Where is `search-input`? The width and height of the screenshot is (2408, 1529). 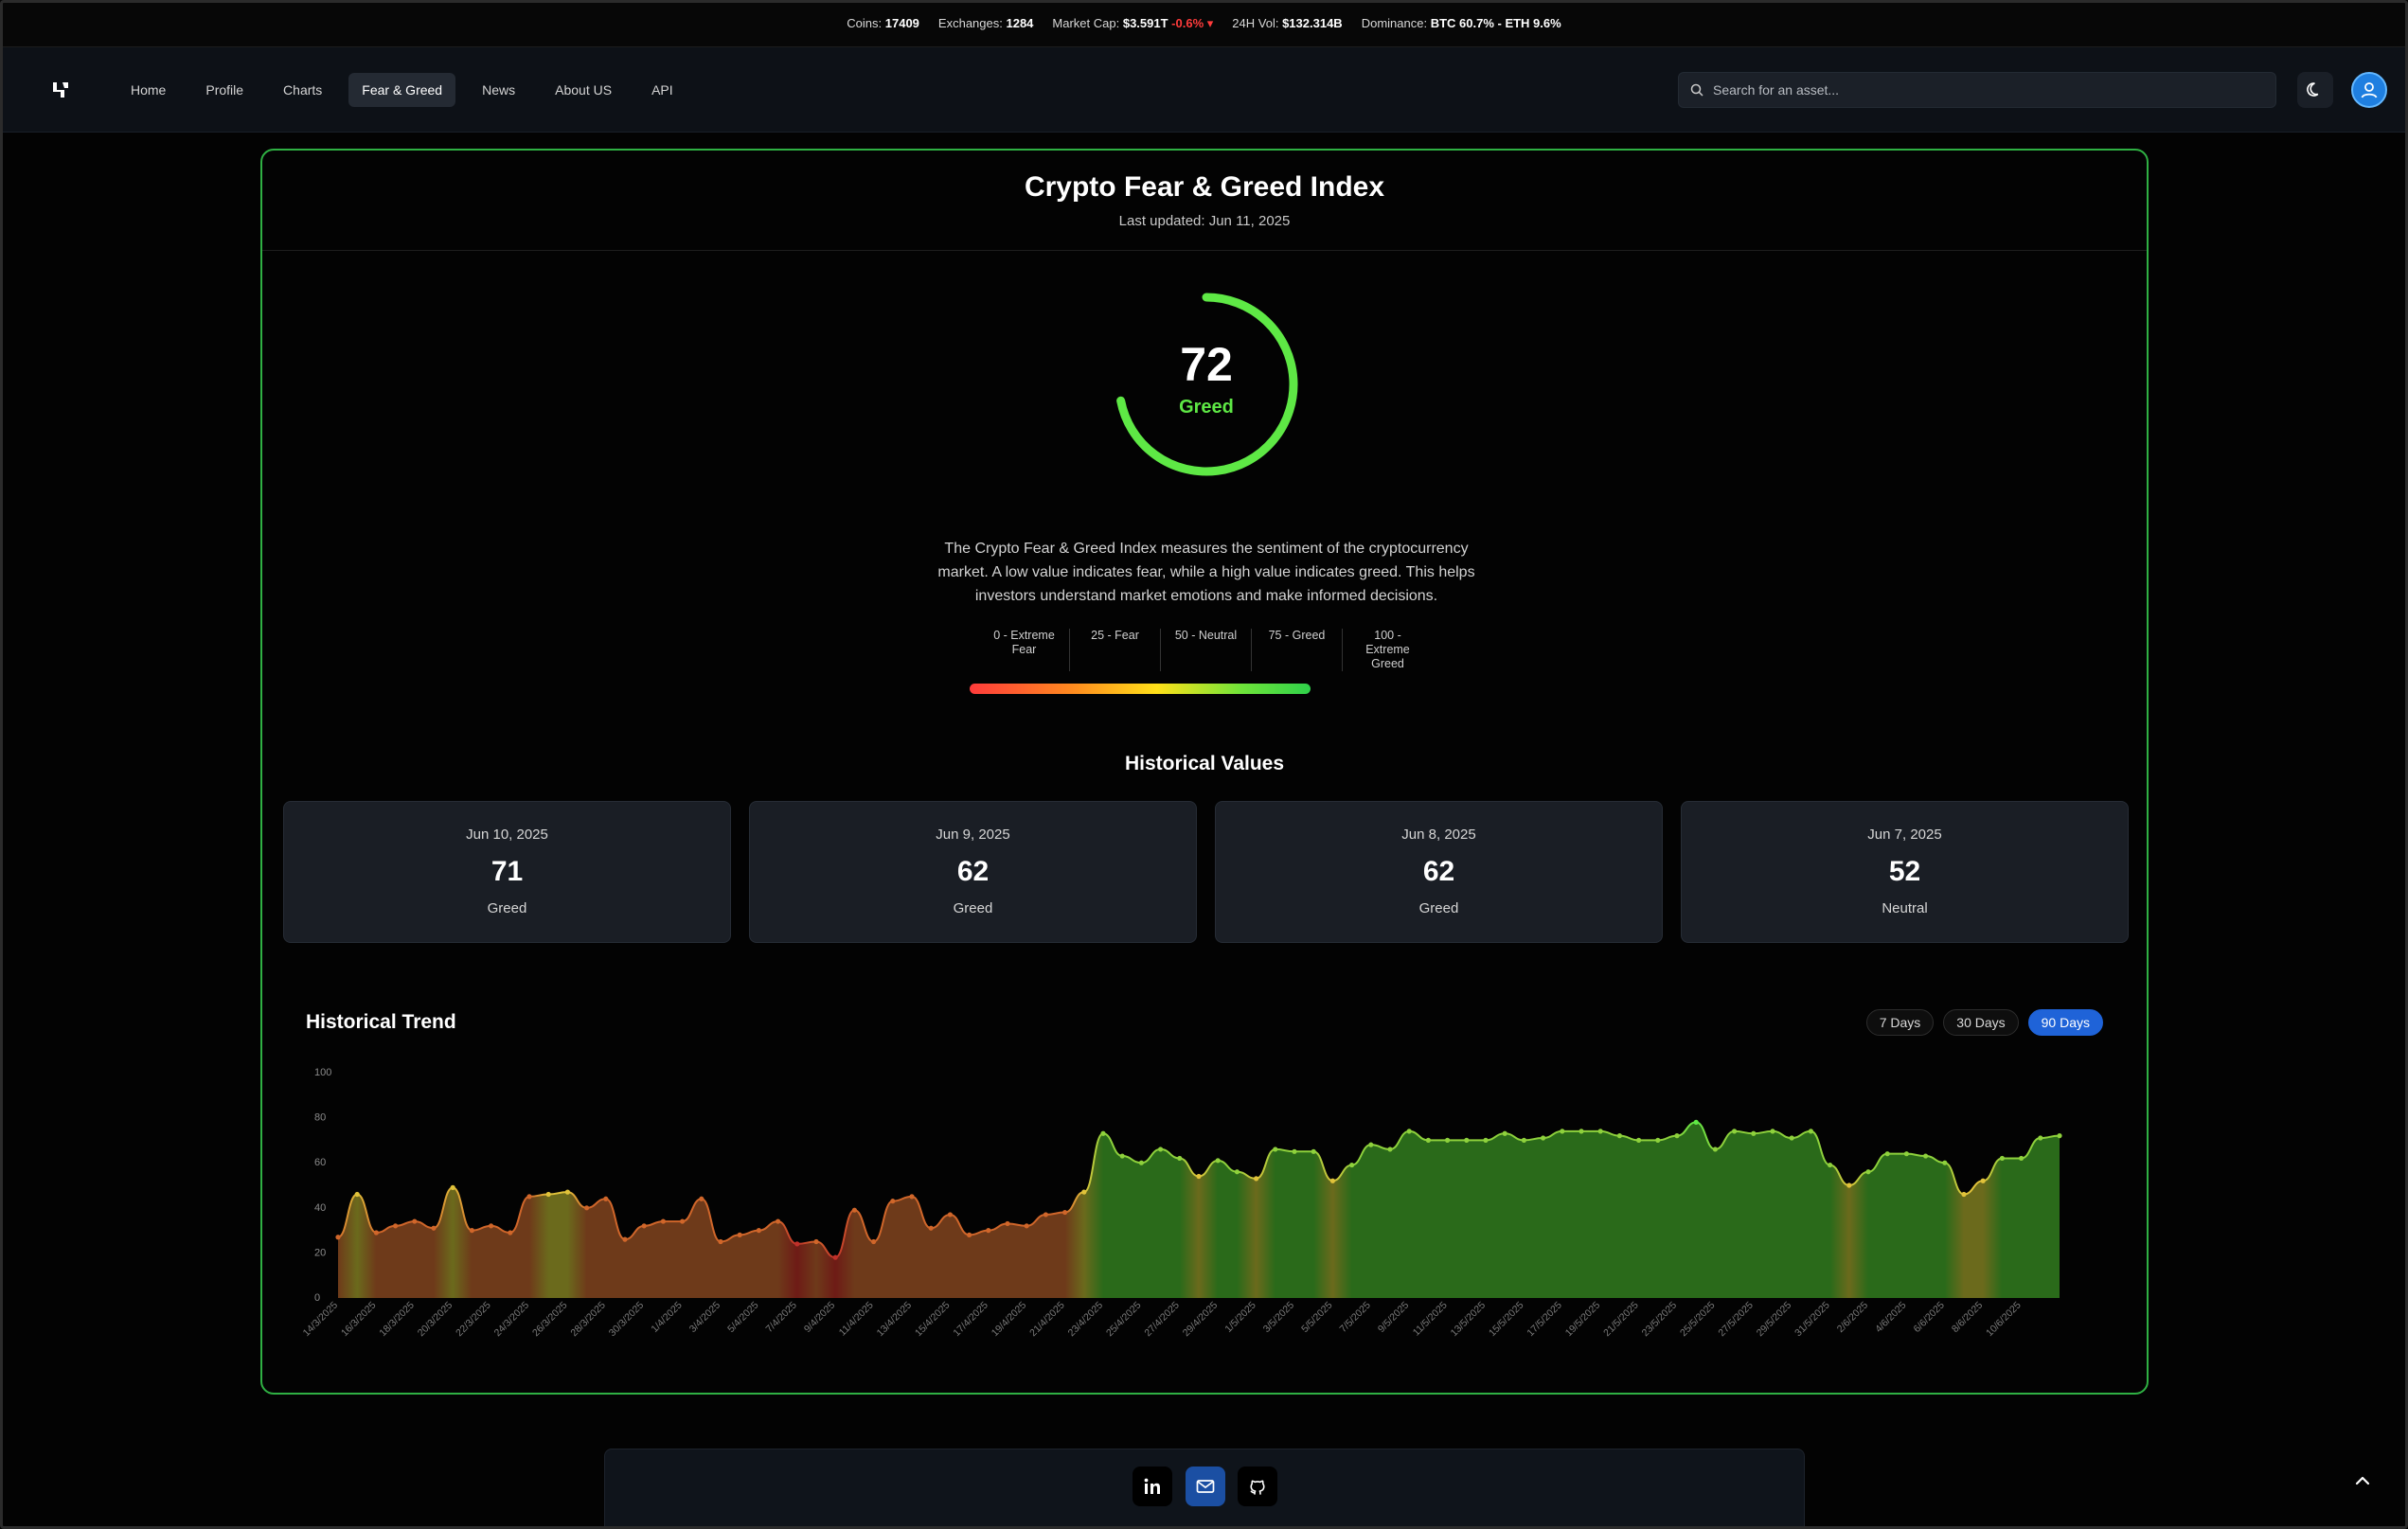
search-input is located at coordinates (1978, 90).